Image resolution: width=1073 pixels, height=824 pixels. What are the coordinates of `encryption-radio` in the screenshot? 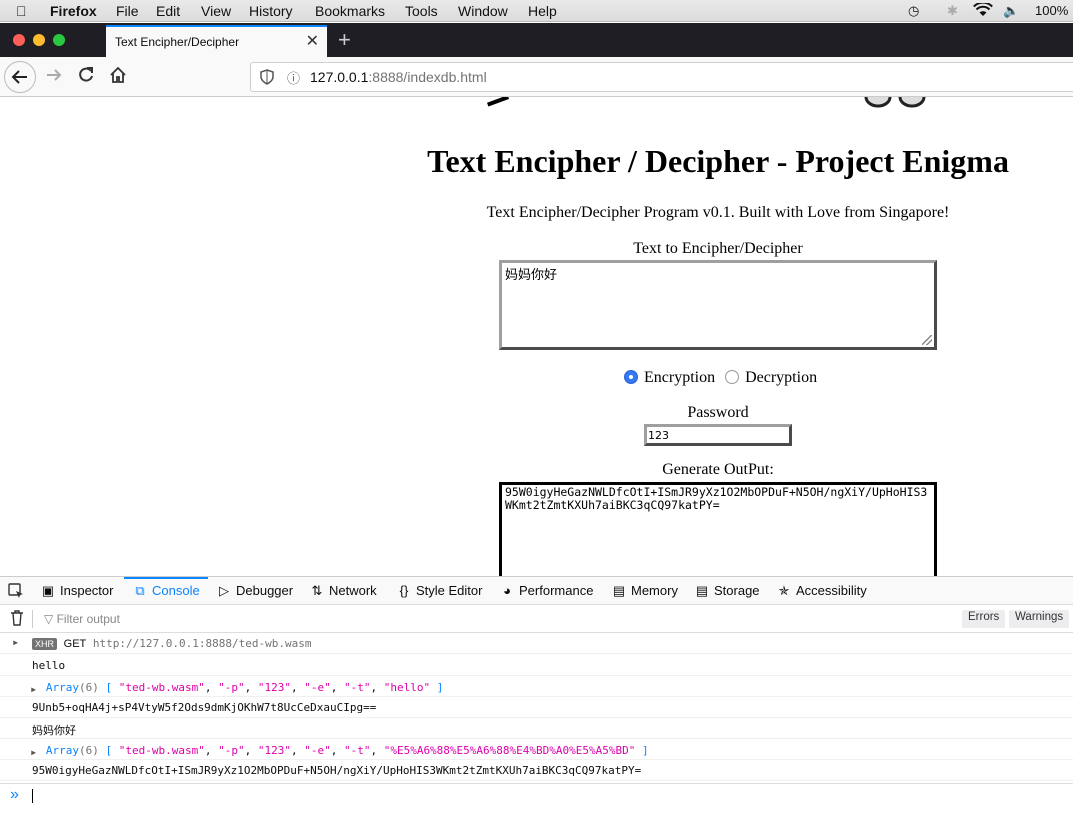 It's located at (631, 377).